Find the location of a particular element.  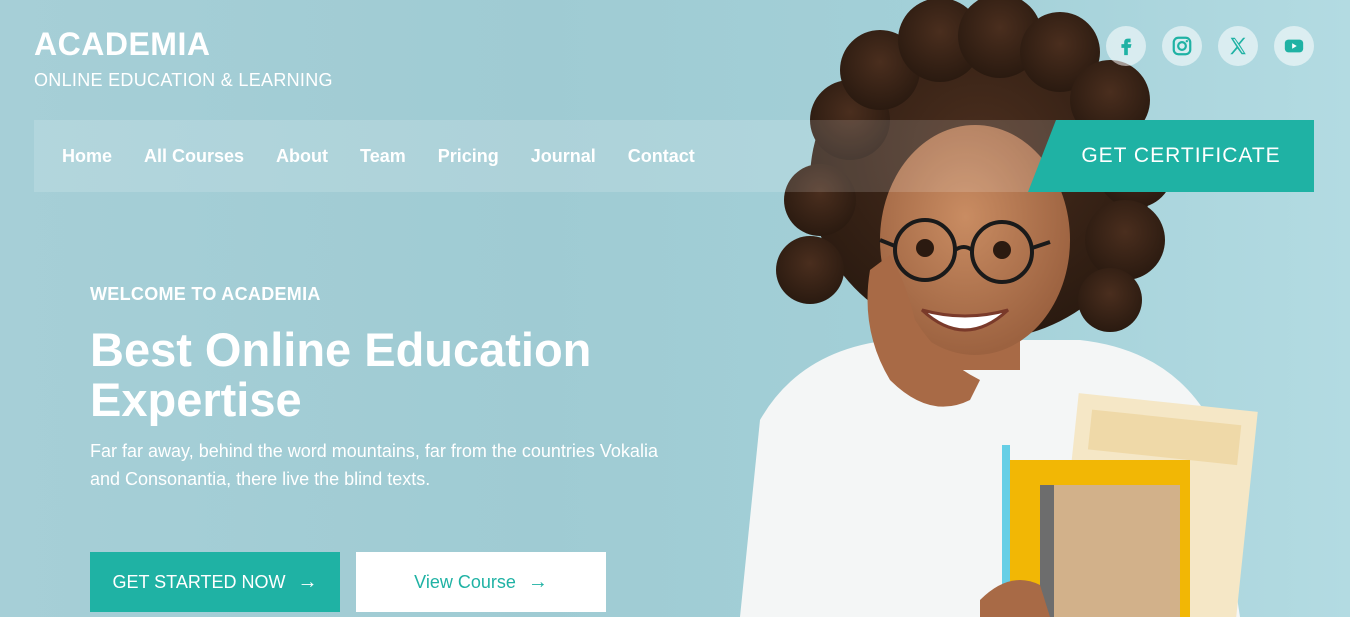

instagram-icon is located at coordinates (1182, 46).